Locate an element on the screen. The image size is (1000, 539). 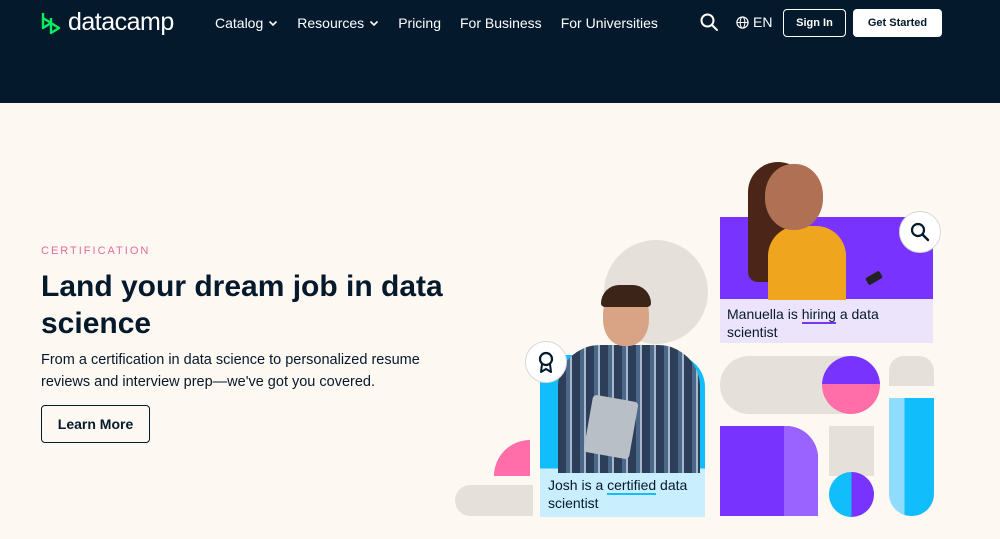
magnifier-icon is located at coordinates (920, 232).